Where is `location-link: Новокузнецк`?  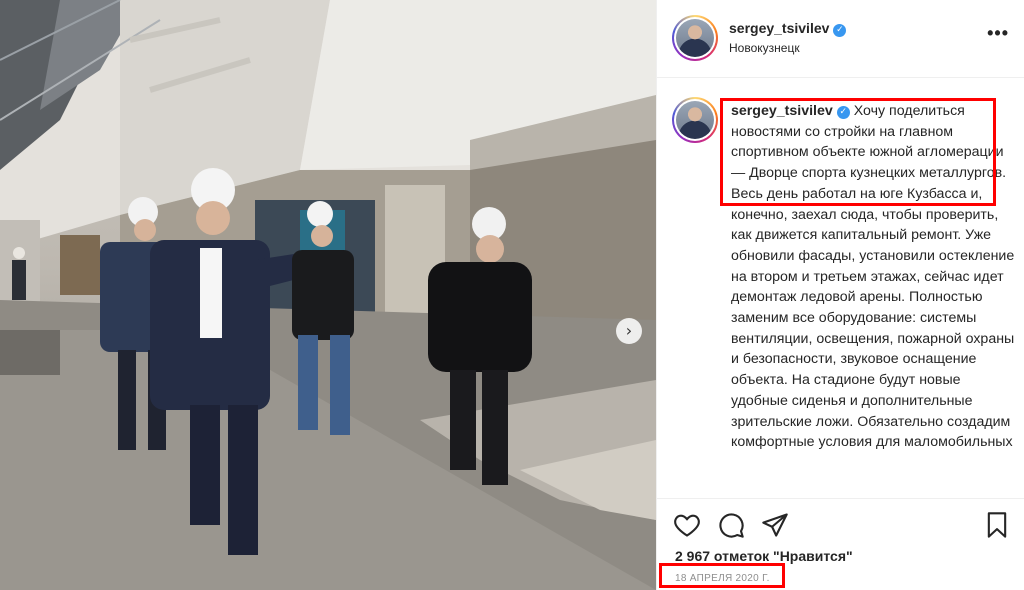 location-link: Новокузнецк is located at coordinates (764, 48).